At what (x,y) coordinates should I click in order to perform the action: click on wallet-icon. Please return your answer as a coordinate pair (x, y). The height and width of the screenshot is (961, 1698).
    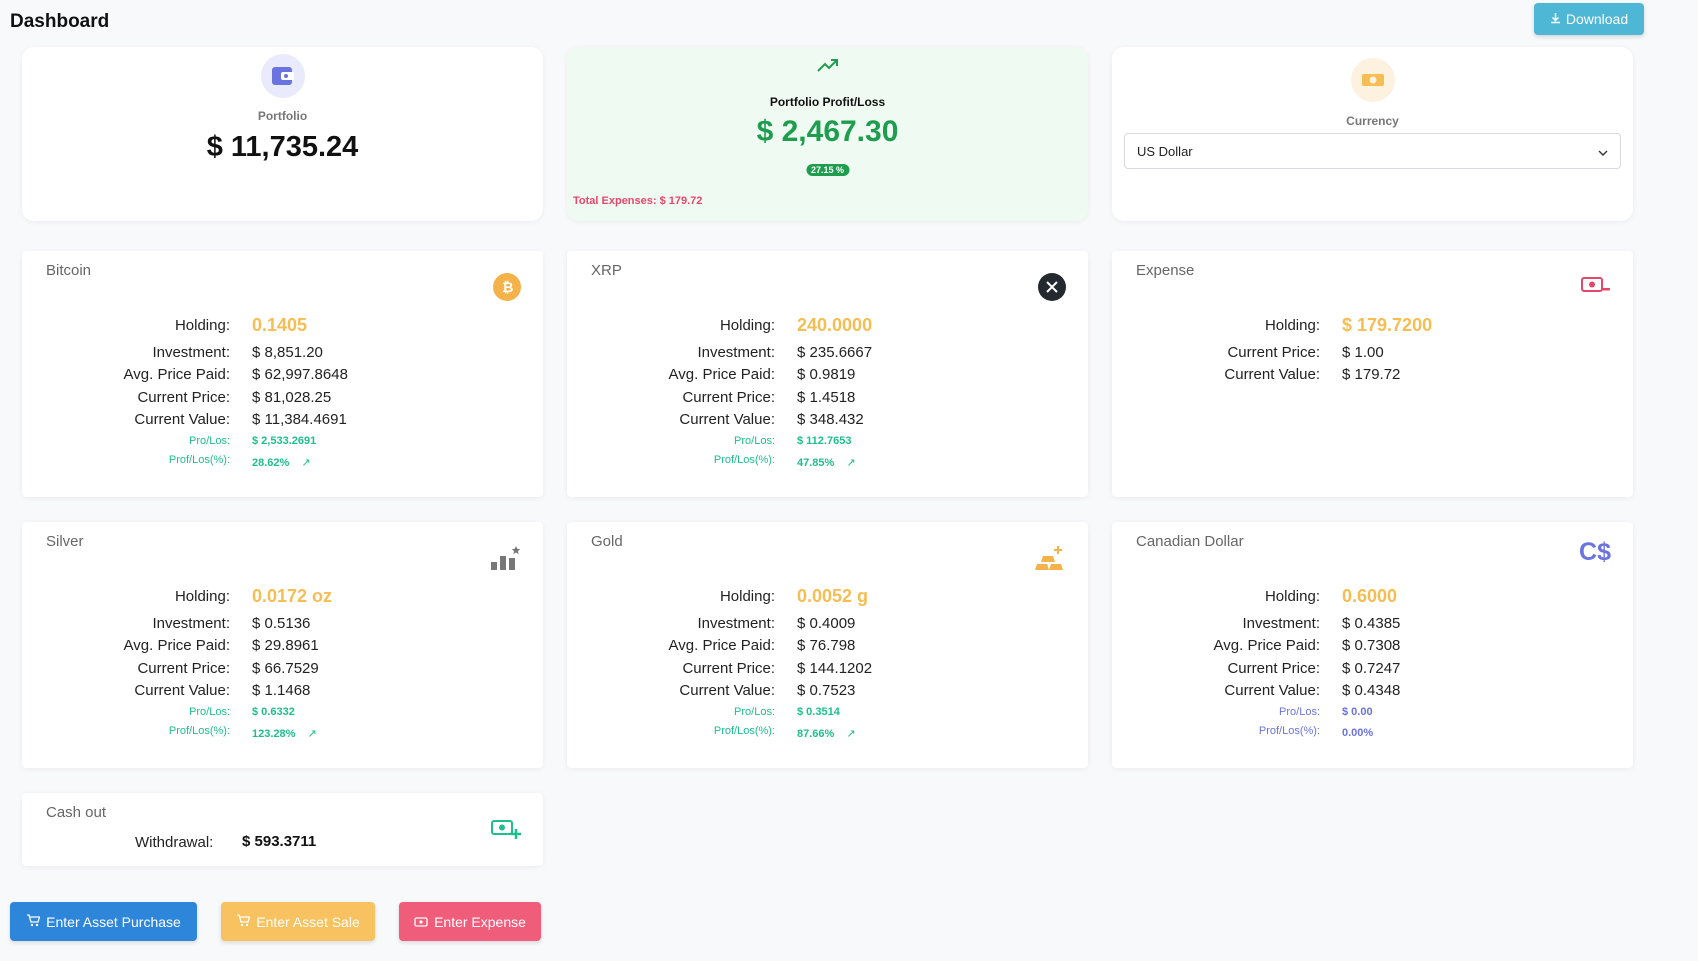
    Looking at the image, I should click on (282, 76).